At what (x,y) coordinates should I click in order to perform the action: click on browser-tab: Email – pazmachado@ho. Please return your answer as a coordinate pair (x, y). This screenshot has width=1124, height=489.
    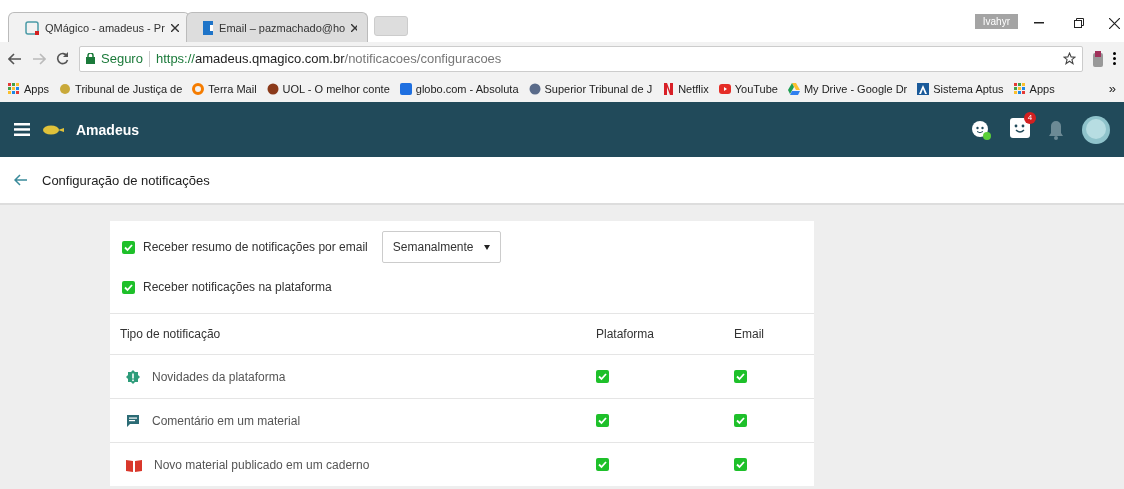
    Looking at the image, I should click on (277, 27).